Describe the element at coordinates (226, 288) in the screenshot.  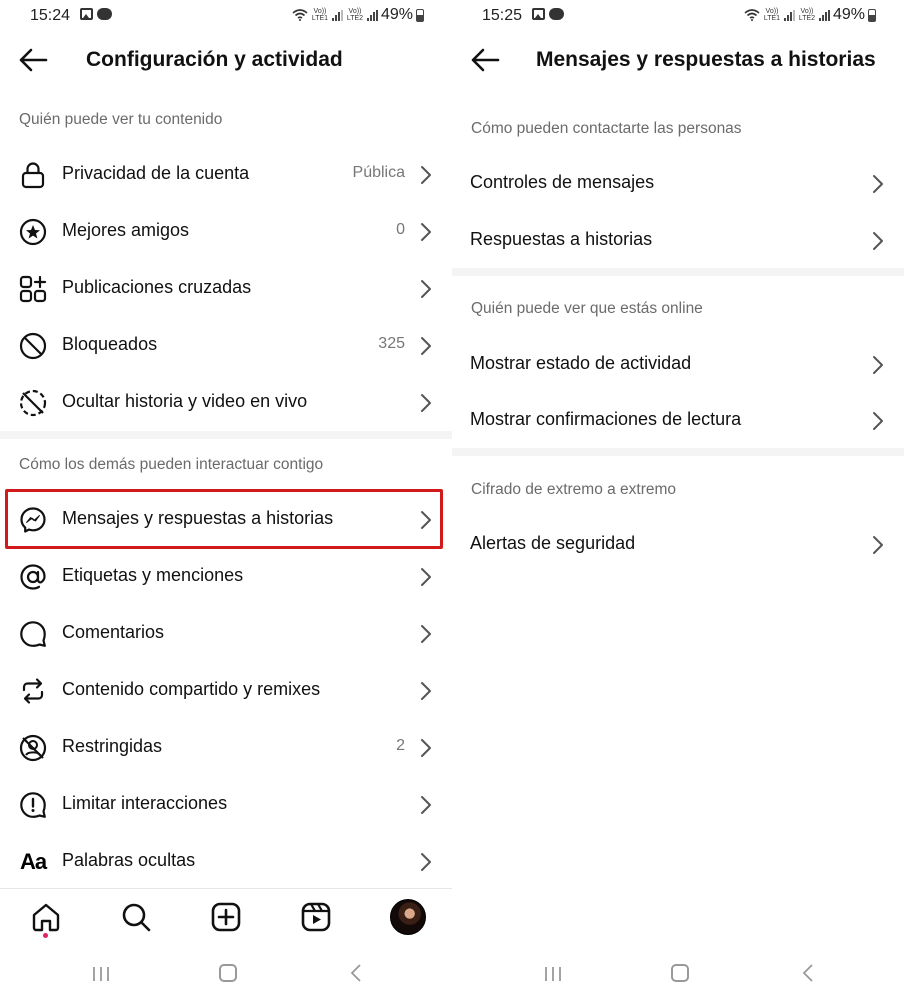
I see `crossposting-row: Publicaciones cruzadas` at that location.